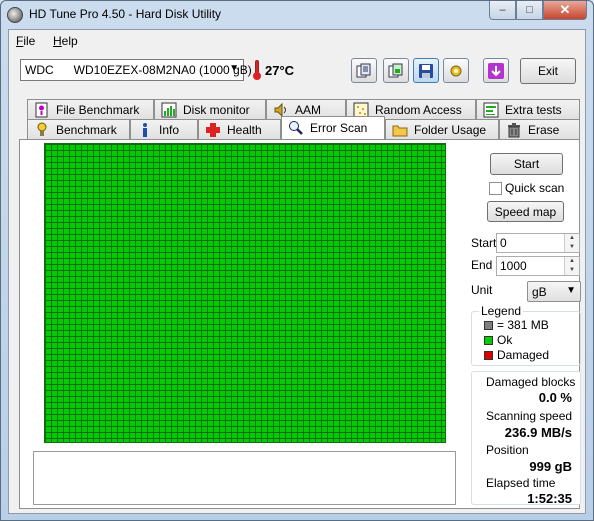 This screenshot has height=521, width=594. Describe the element at coordinates (482, 290) in the screenshot. I see `unit-label: Unit` at that location.